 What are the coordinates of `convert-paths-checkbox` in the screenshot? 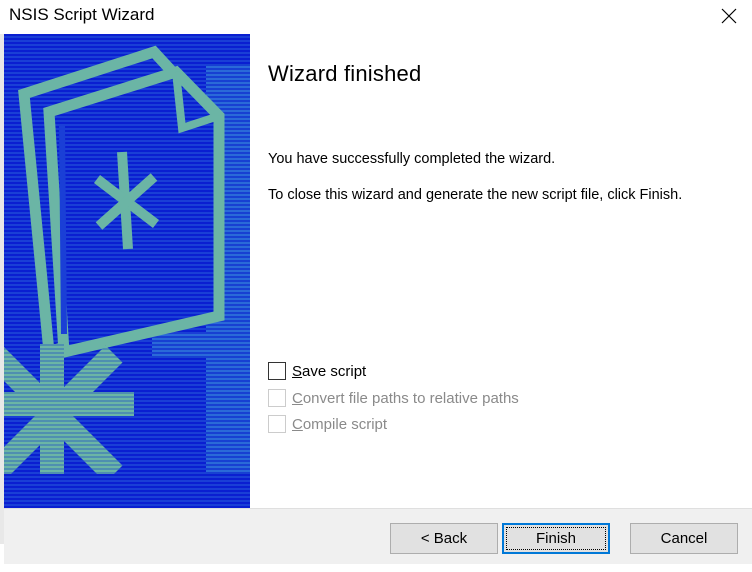 It's located at (277, 398).